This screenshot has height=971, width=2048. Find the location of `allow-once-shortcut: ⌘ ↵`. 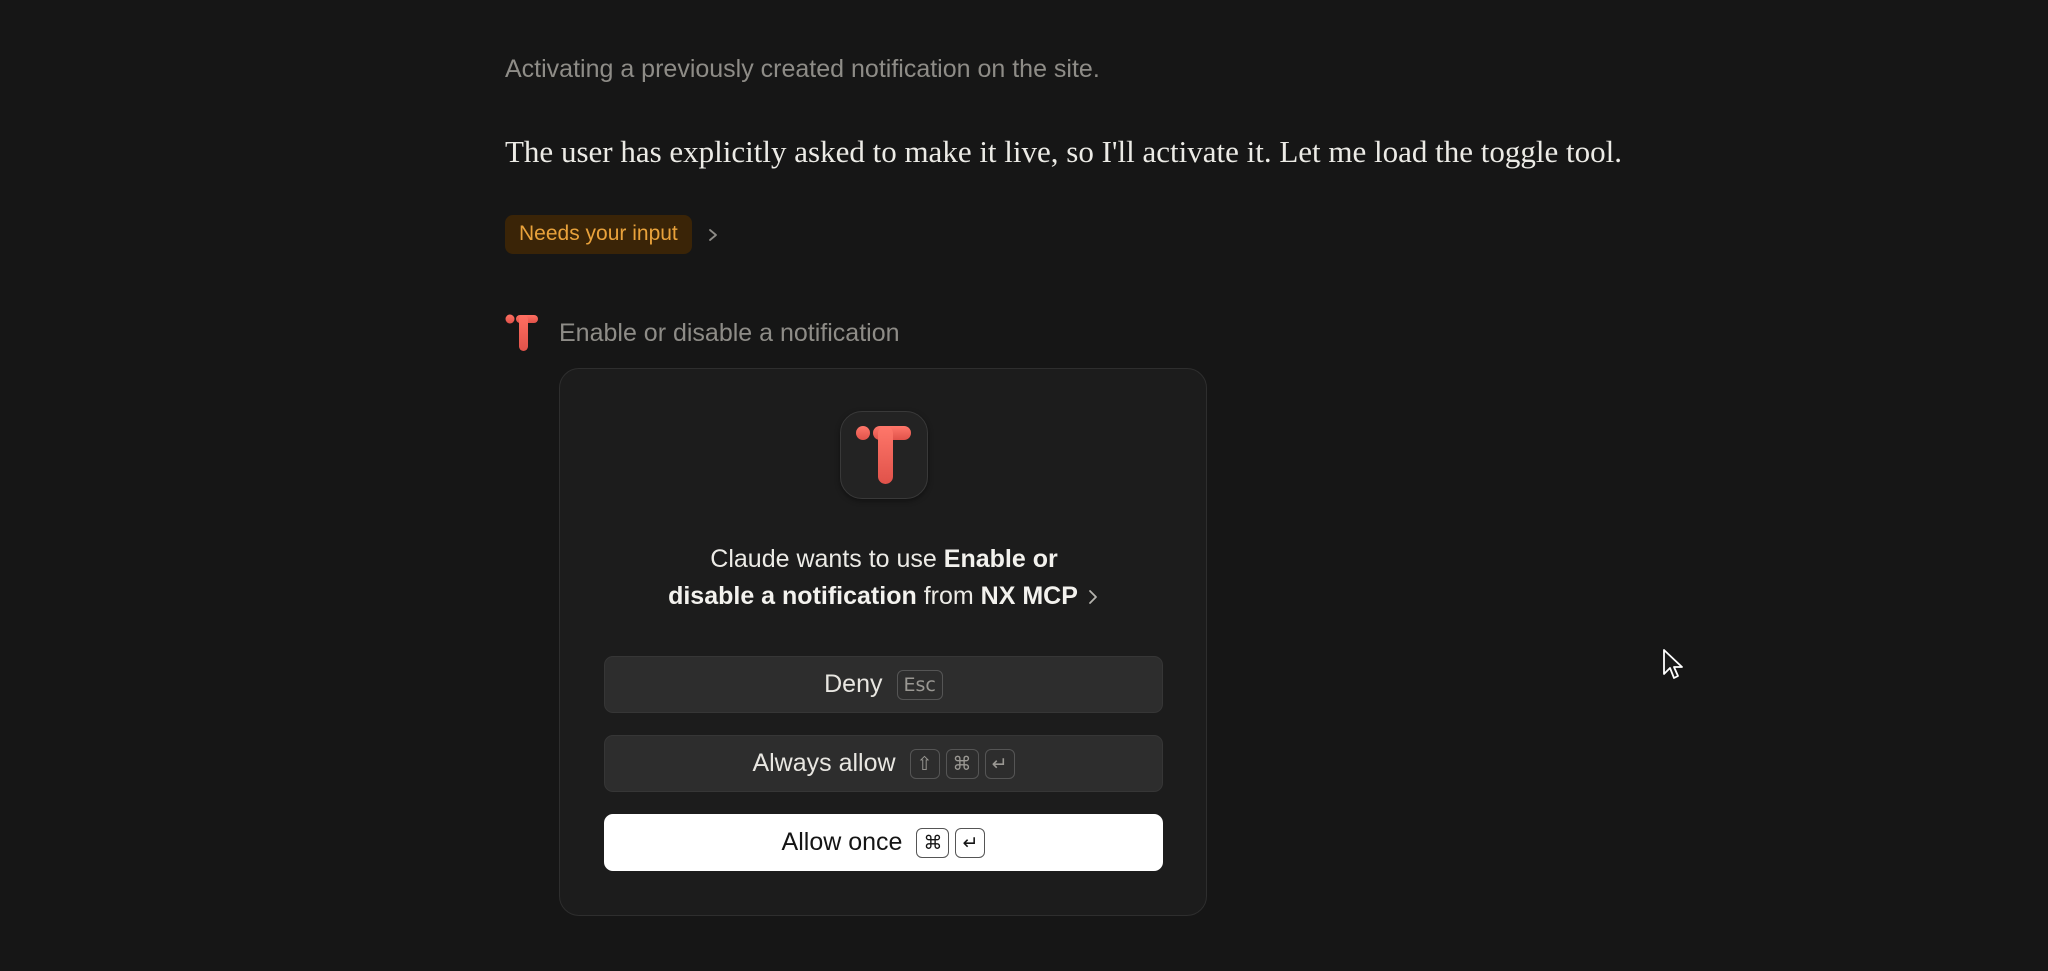

allow-once-shortcut: ⌘ ↵ is located at coordinates (951, 842).